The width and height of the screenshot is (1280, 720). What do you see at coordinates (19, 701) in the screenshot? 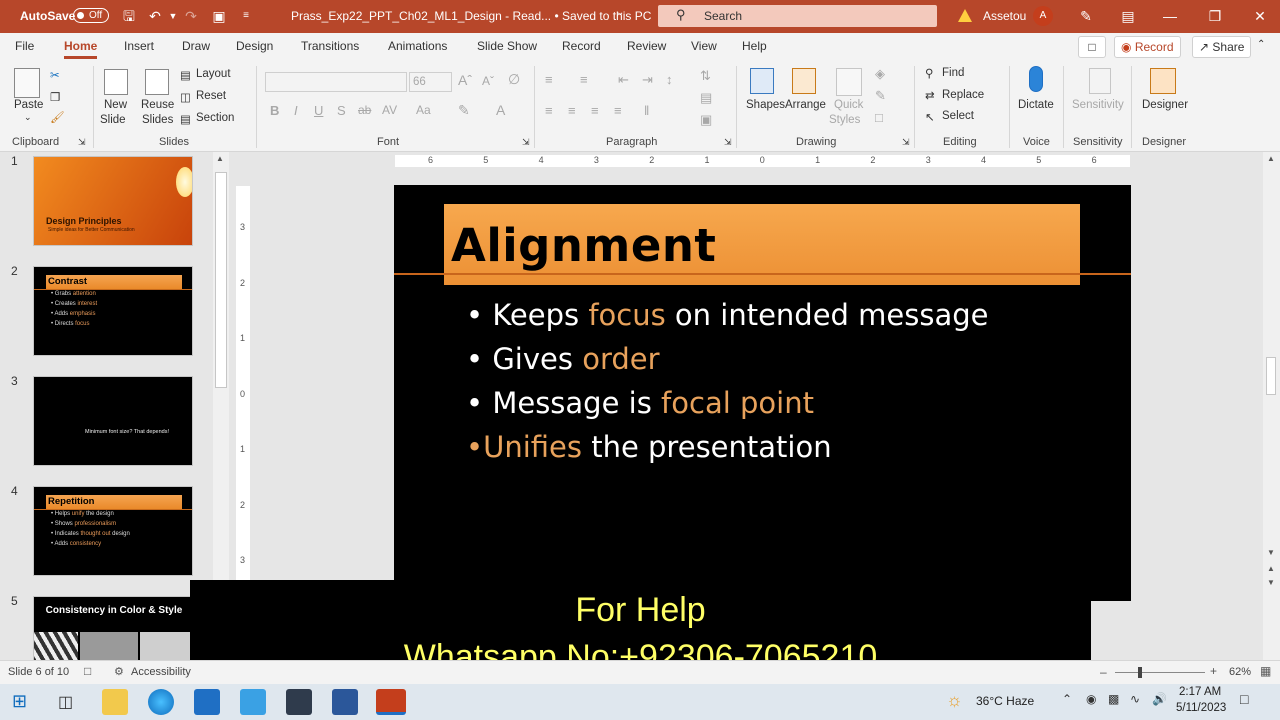
I see `windows-start-icon: ⊞` at bounding box center [19, 701].